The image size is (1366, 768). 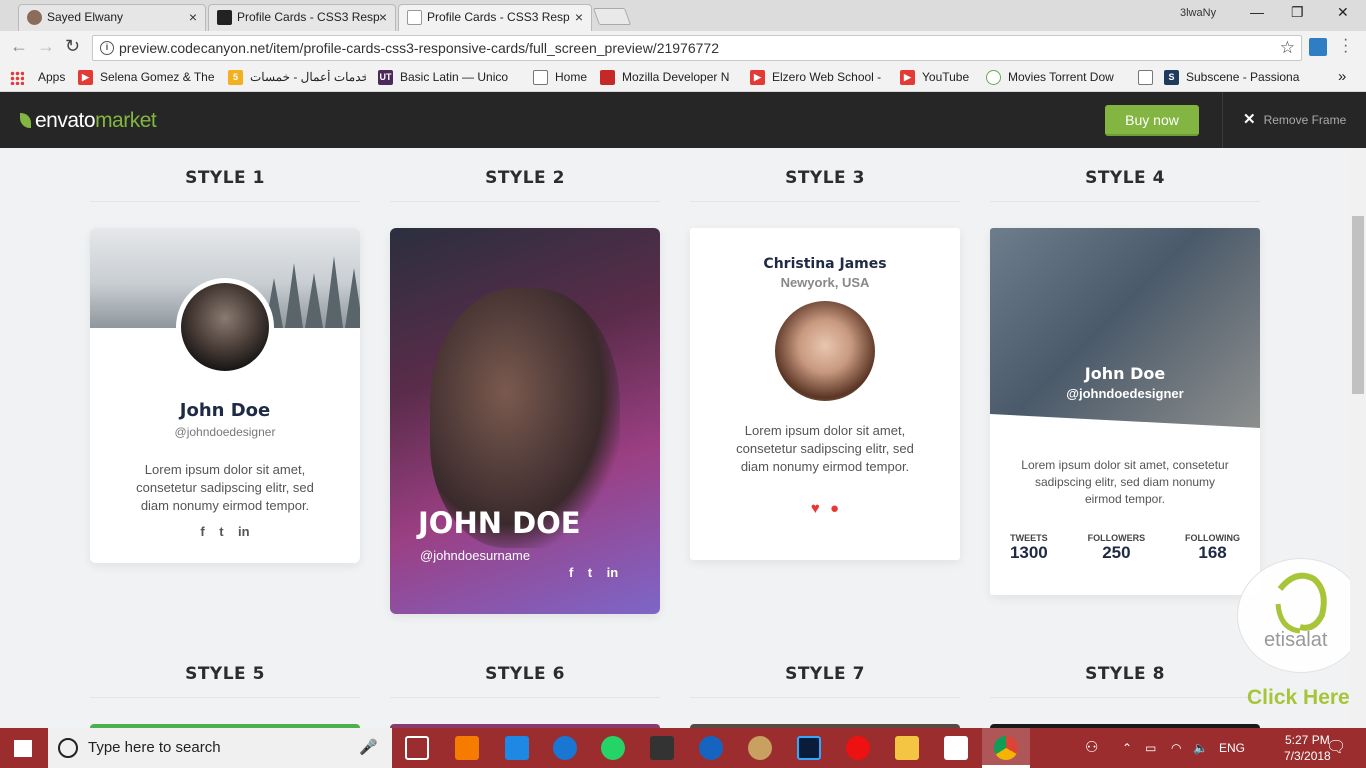 I want to click on bookmark-khamsat: 5 خدمات أعمال - خمسات, so click(x=297, y=79).